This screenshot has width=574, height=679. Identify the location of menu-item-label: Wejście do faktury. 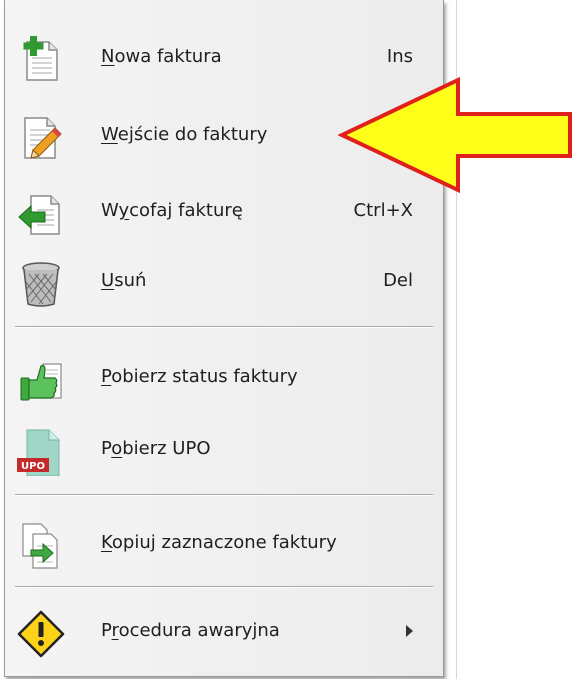
(184, 134).